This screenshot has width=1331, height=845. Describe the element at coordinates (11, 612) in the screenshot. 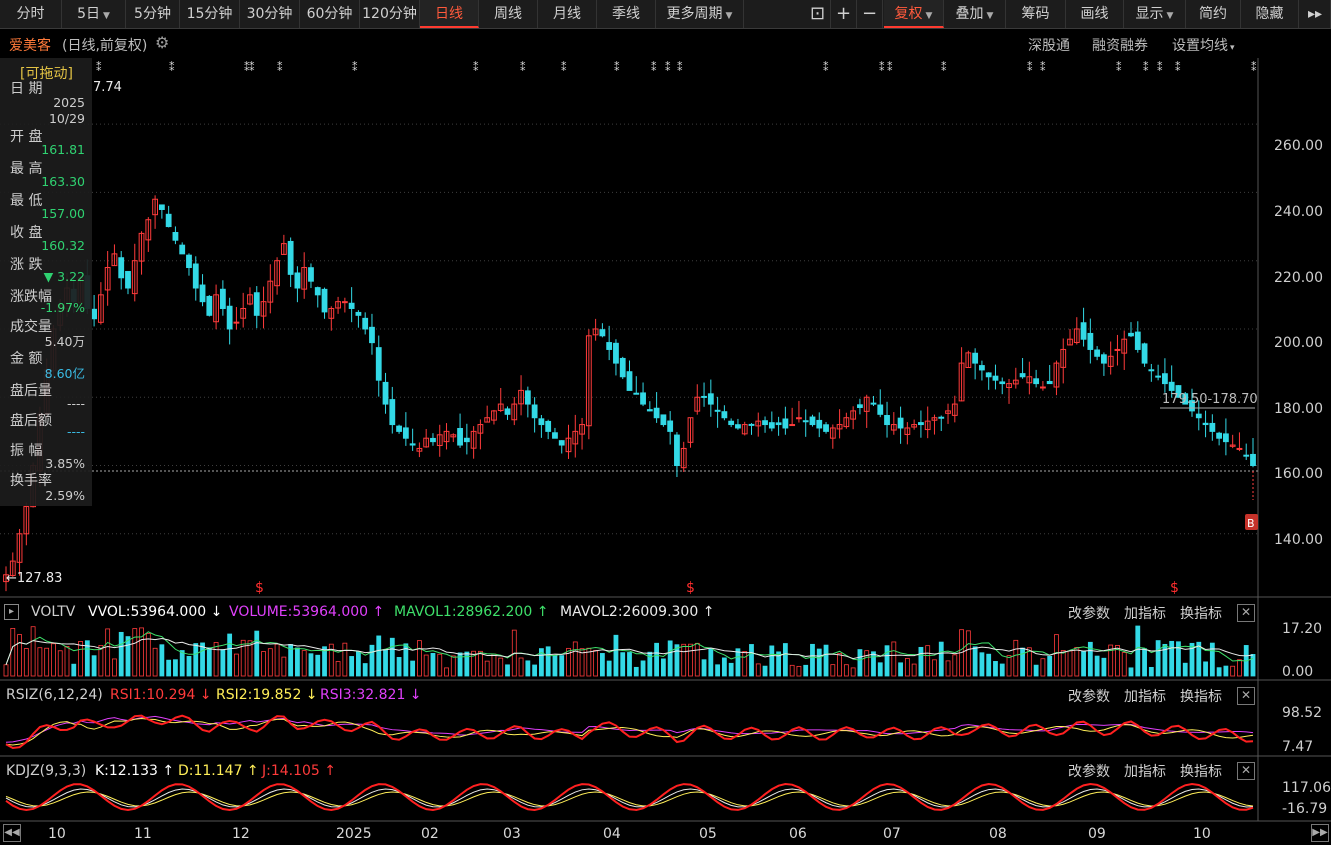

I see `vol-expand-icon: ▸` at that location.